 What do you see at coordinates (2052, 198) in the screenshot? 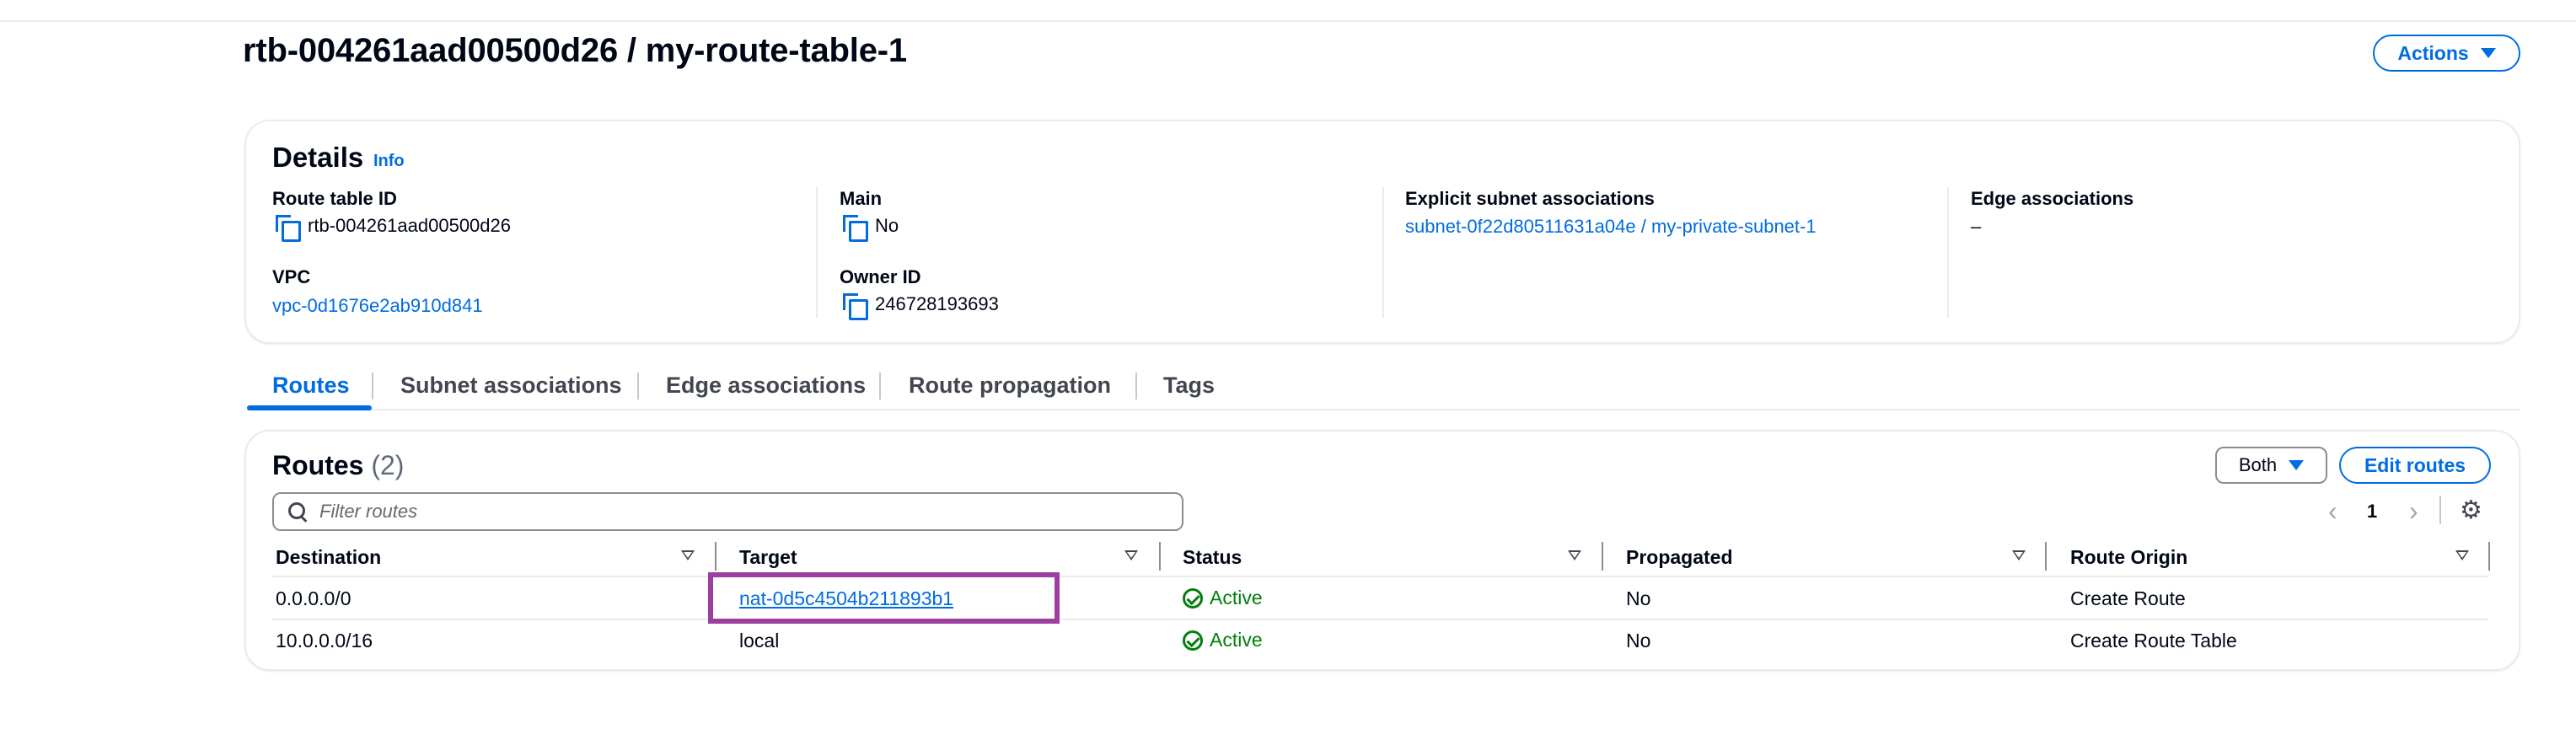
I see `edge-associations-label: Edge associations` at bounding box center [2052, 198].